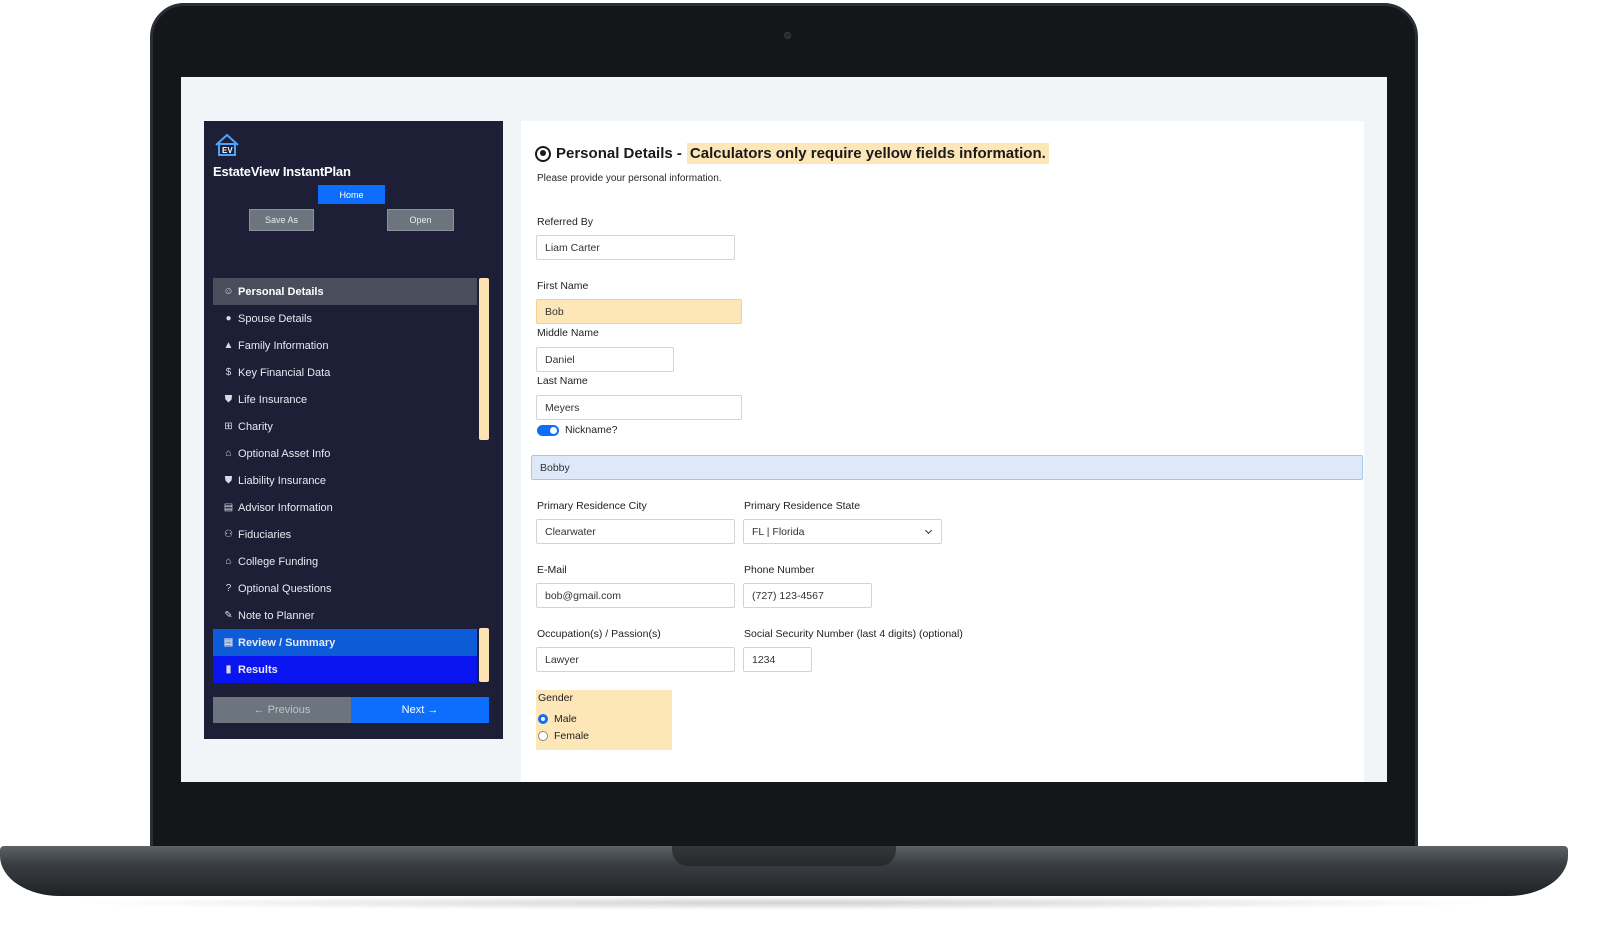 Image resolution: width=1609 pixels, height=937 pixels. Describe the element at coordinates (282, 710) in the screenshot. I see `previous-button: ← Previous` at that location.